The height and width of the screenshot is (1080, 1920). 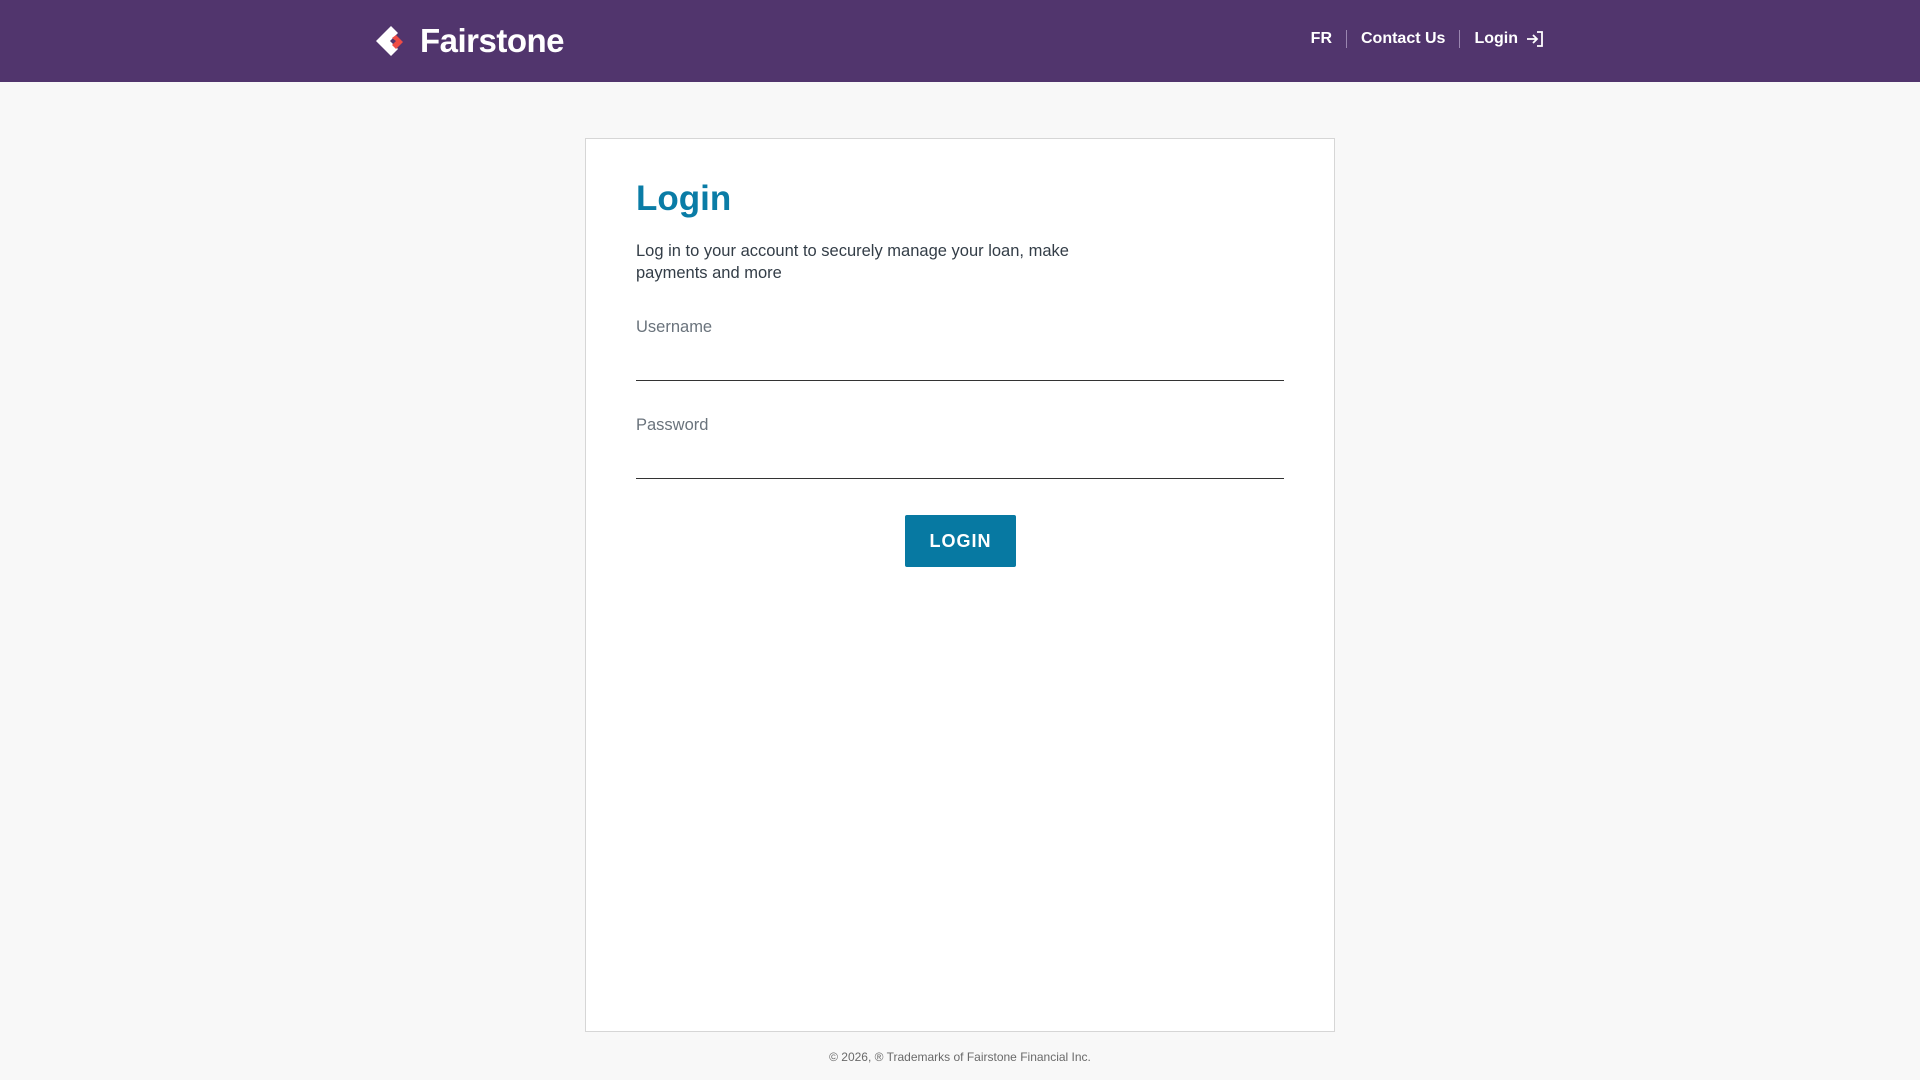 I want to click on sign-in-icon, so click(x=1535, y=39).